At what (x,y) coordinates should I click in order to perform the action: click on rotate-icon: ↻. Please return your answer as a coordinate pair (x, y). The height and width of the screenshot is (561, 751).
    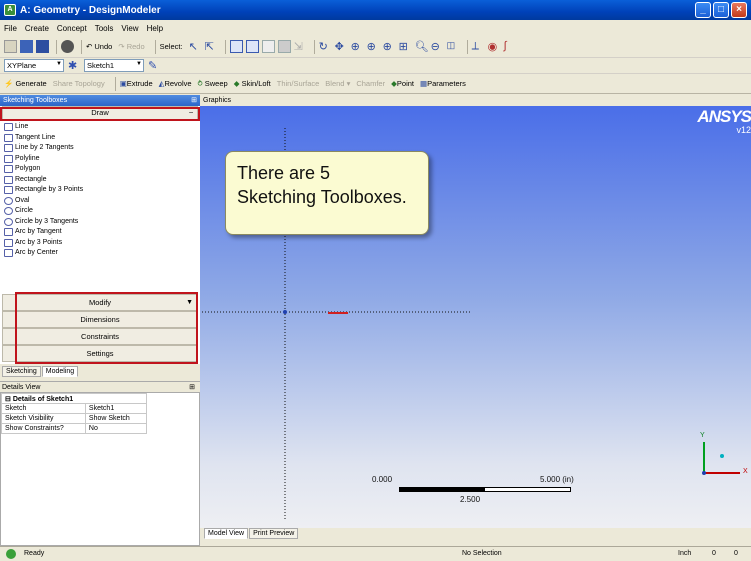
    Looking at the image, I should click on (325, 46).